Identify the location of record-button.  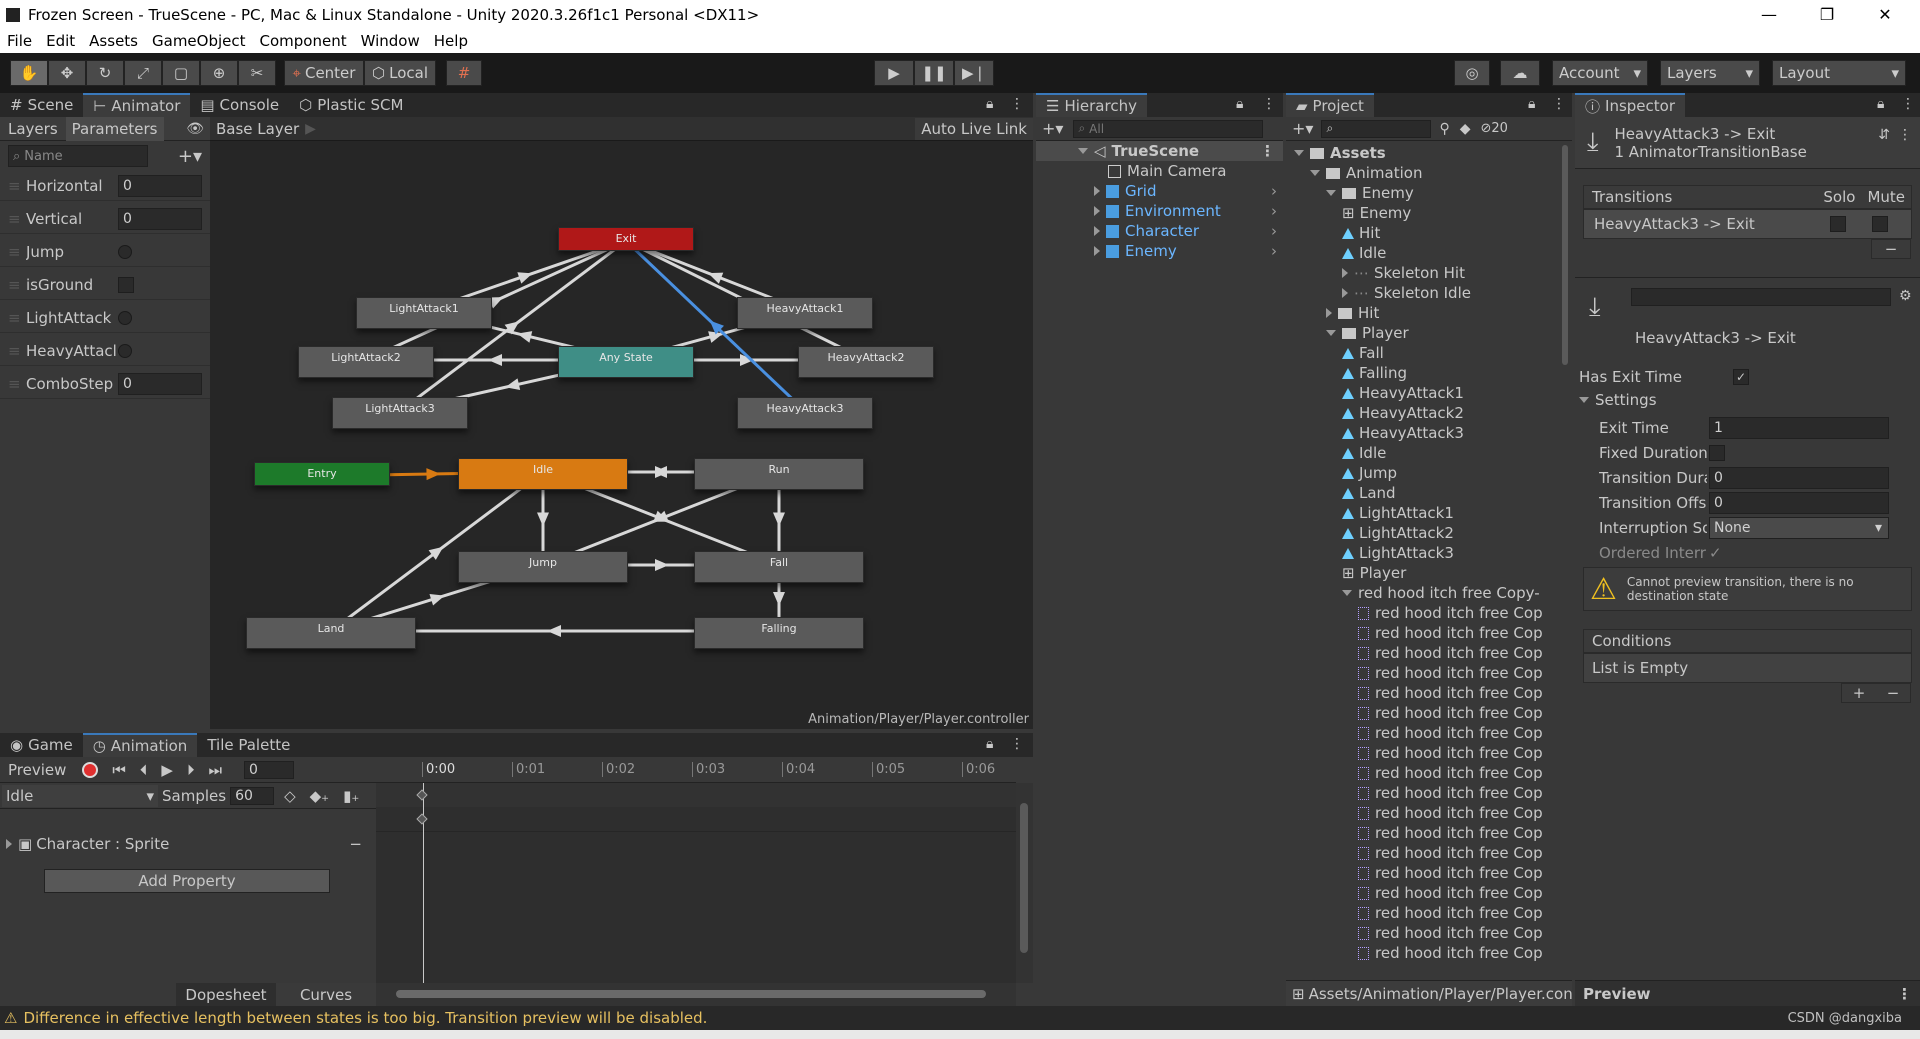
(90, 769).